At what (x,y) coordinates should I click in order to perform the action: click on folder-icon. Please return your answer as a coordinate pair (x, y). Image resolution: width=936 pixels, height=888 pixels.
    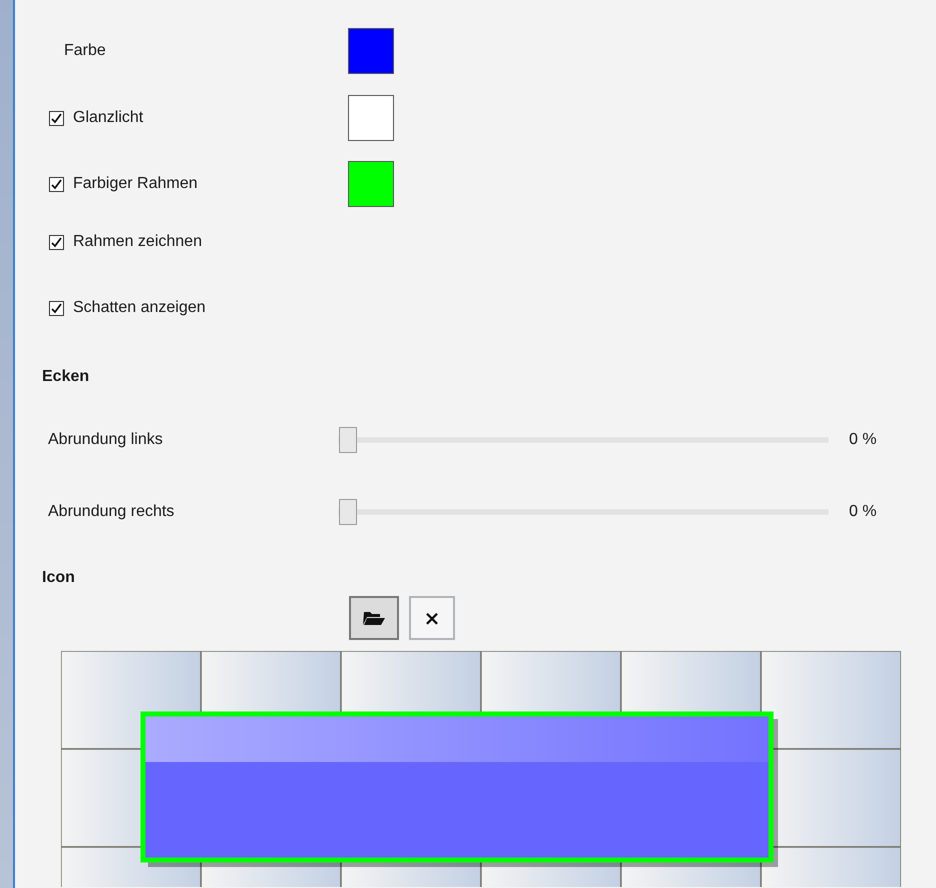
    Looking at the image, I should click on (374, 618).